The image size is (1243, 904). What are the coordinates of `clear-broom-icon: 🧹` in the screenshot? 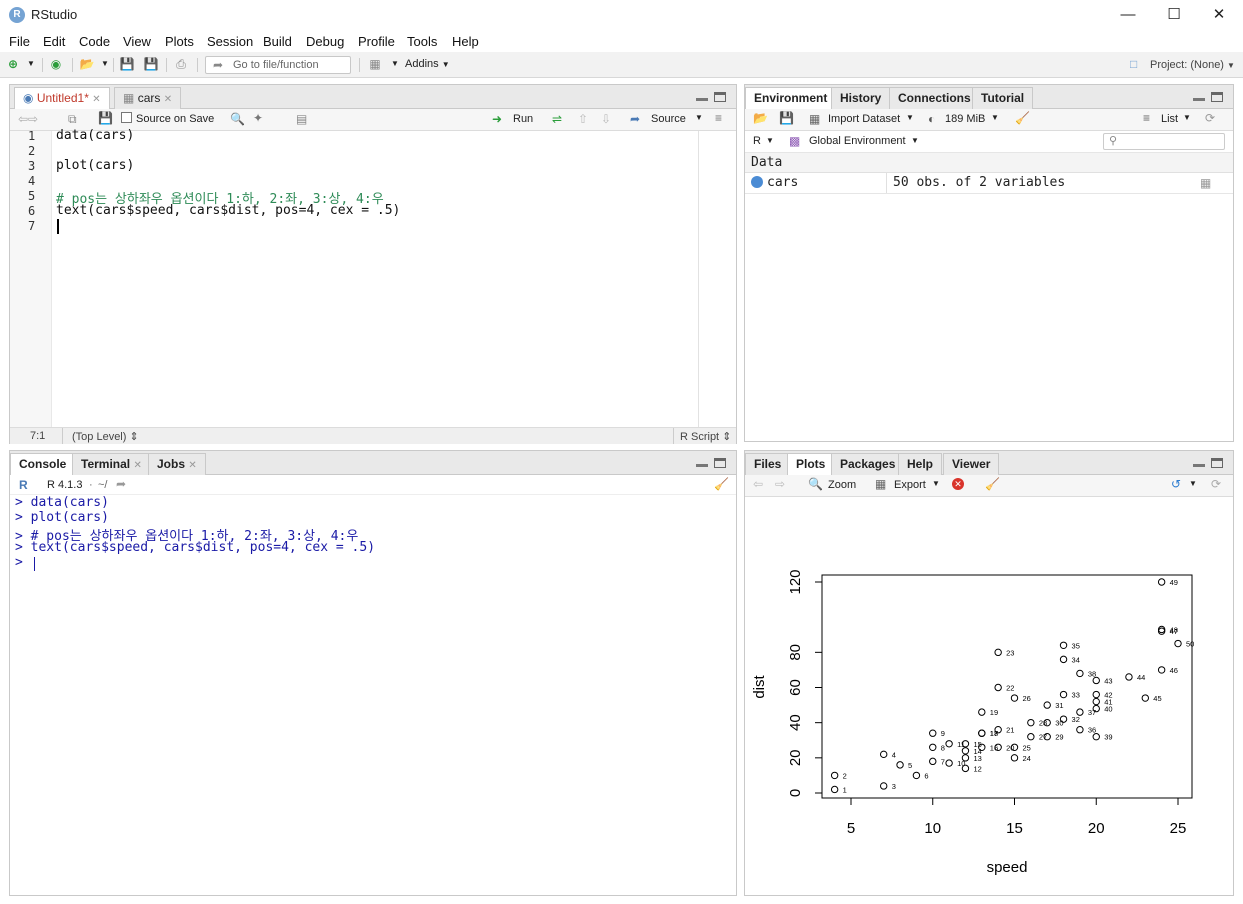 It's located at (1022, 118).